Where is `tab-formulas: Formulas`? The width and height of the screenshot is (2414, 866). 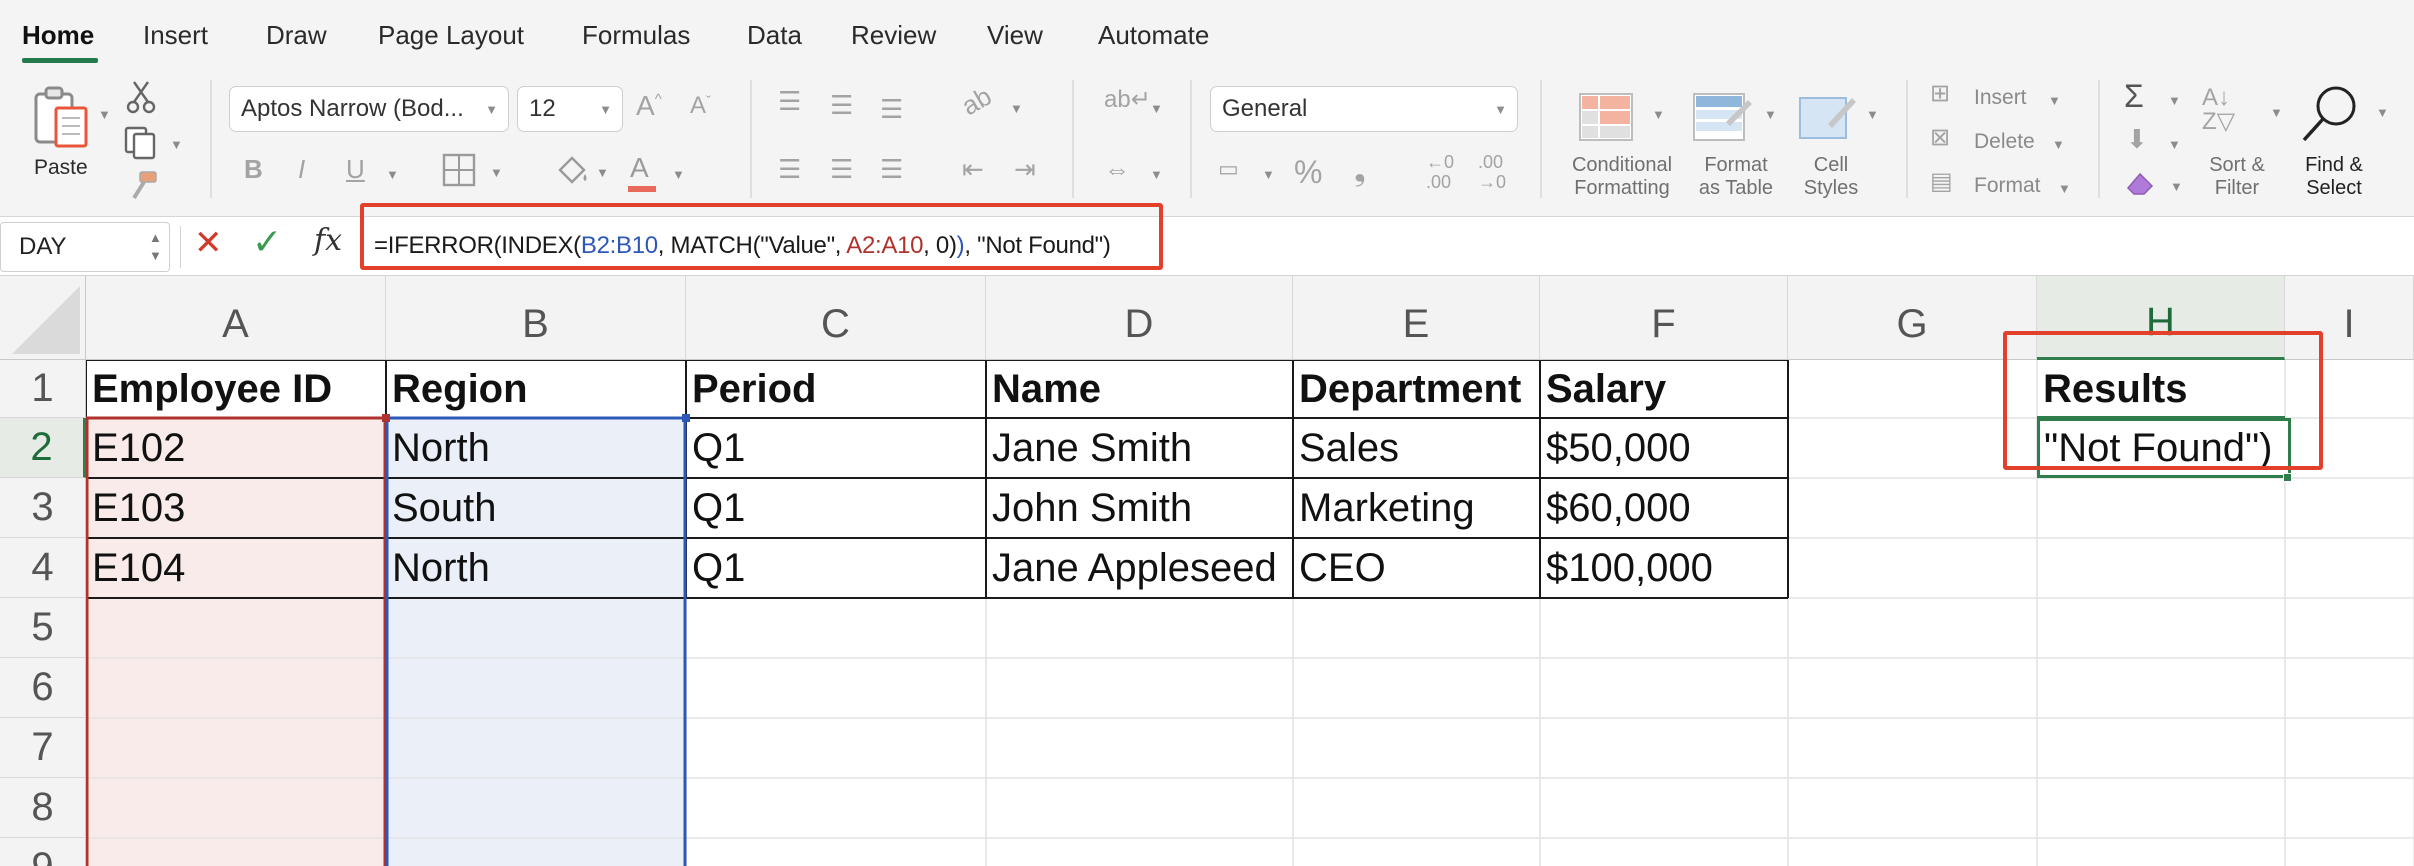
tab-formulas: Formulas is located at coordinates (636, 35).